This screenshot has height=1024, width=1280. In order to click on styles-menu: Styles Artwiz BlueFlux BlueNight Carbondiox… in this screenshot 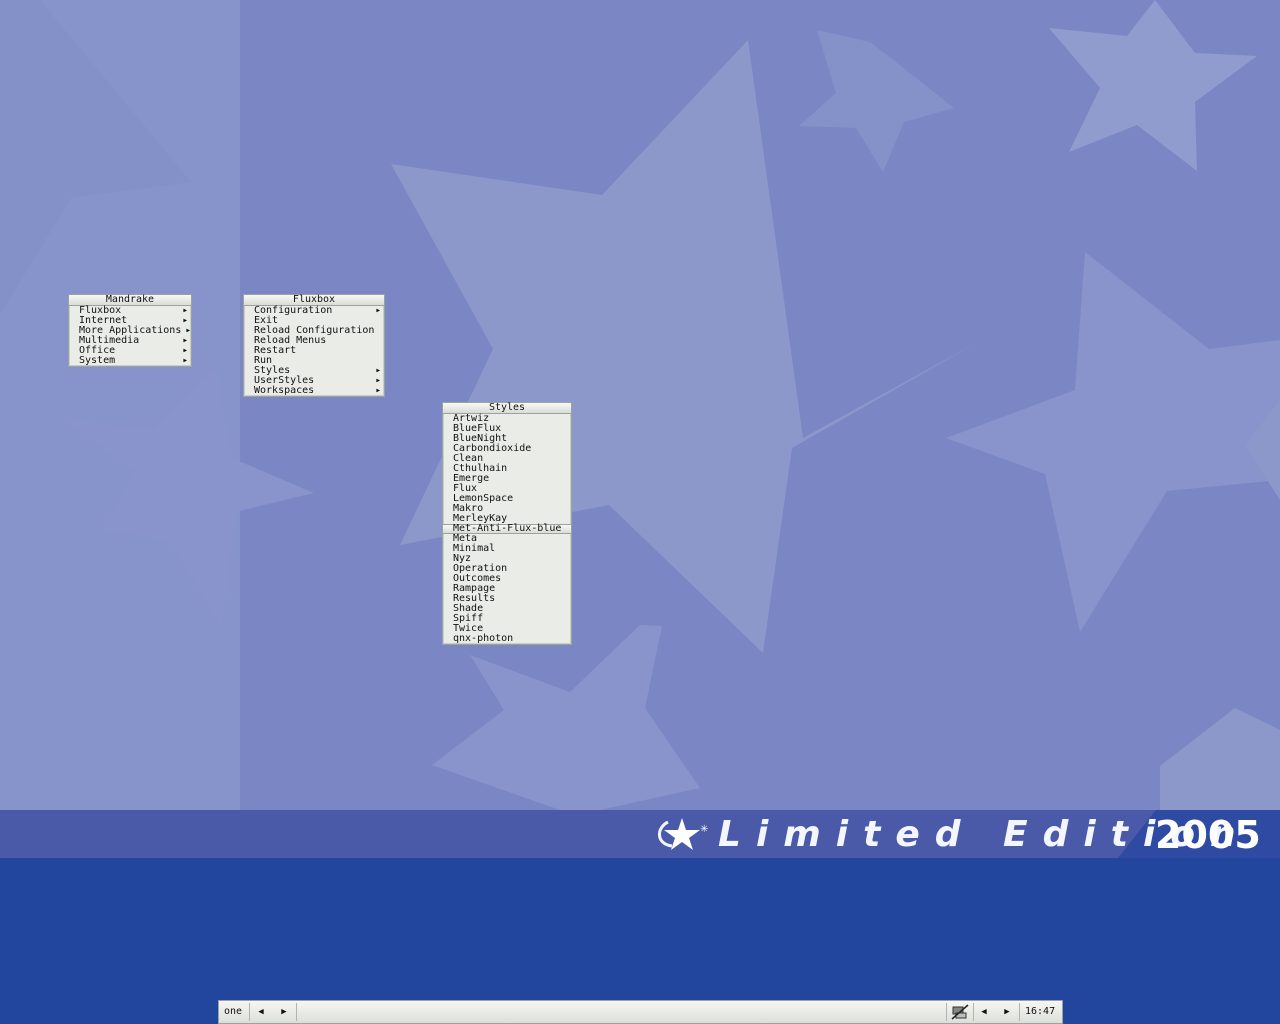, I will do `click(507, 523)`.